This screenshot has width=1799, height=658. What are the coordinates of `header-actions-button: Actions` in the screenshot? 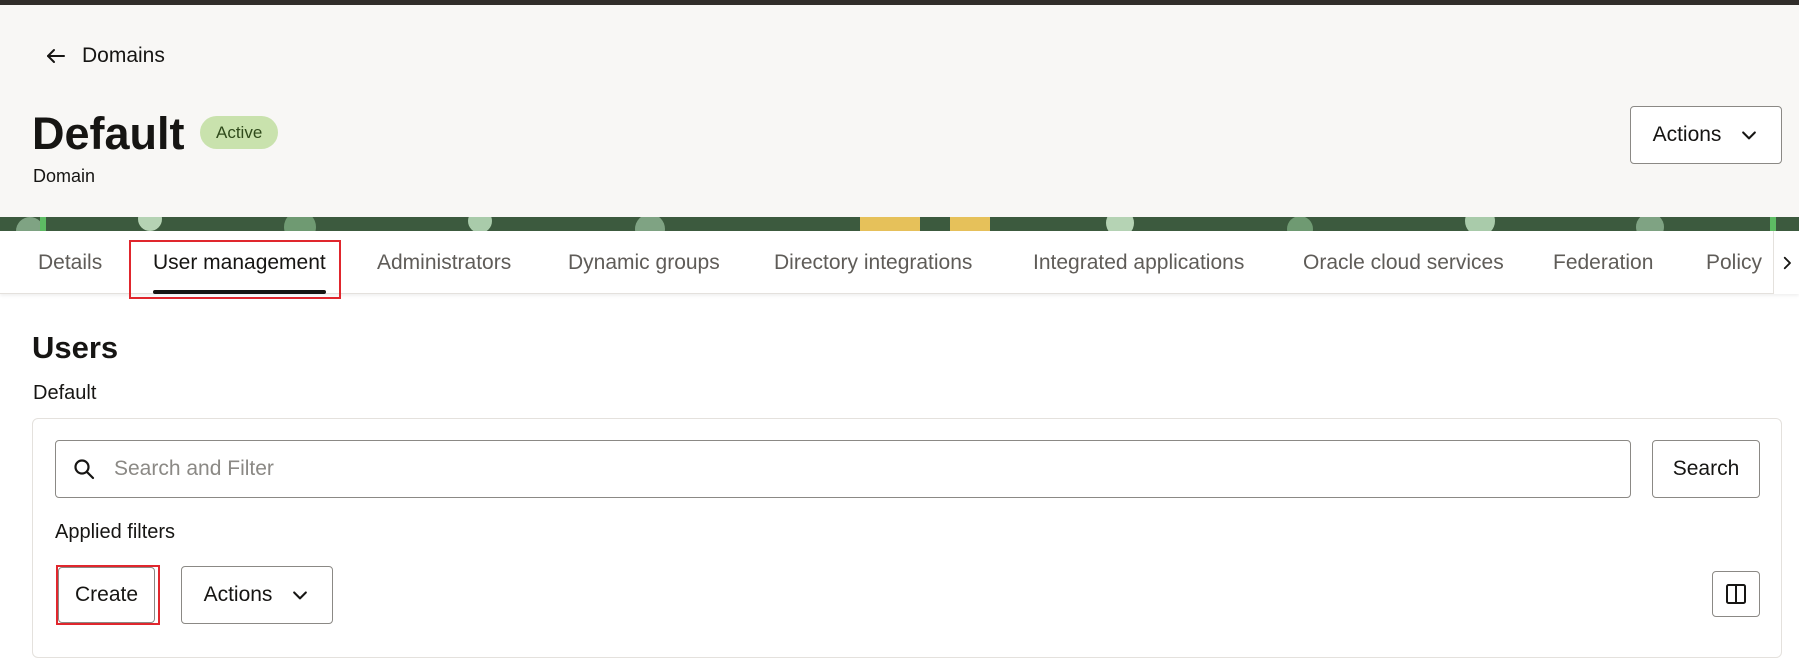 It's located at (1706, 135).